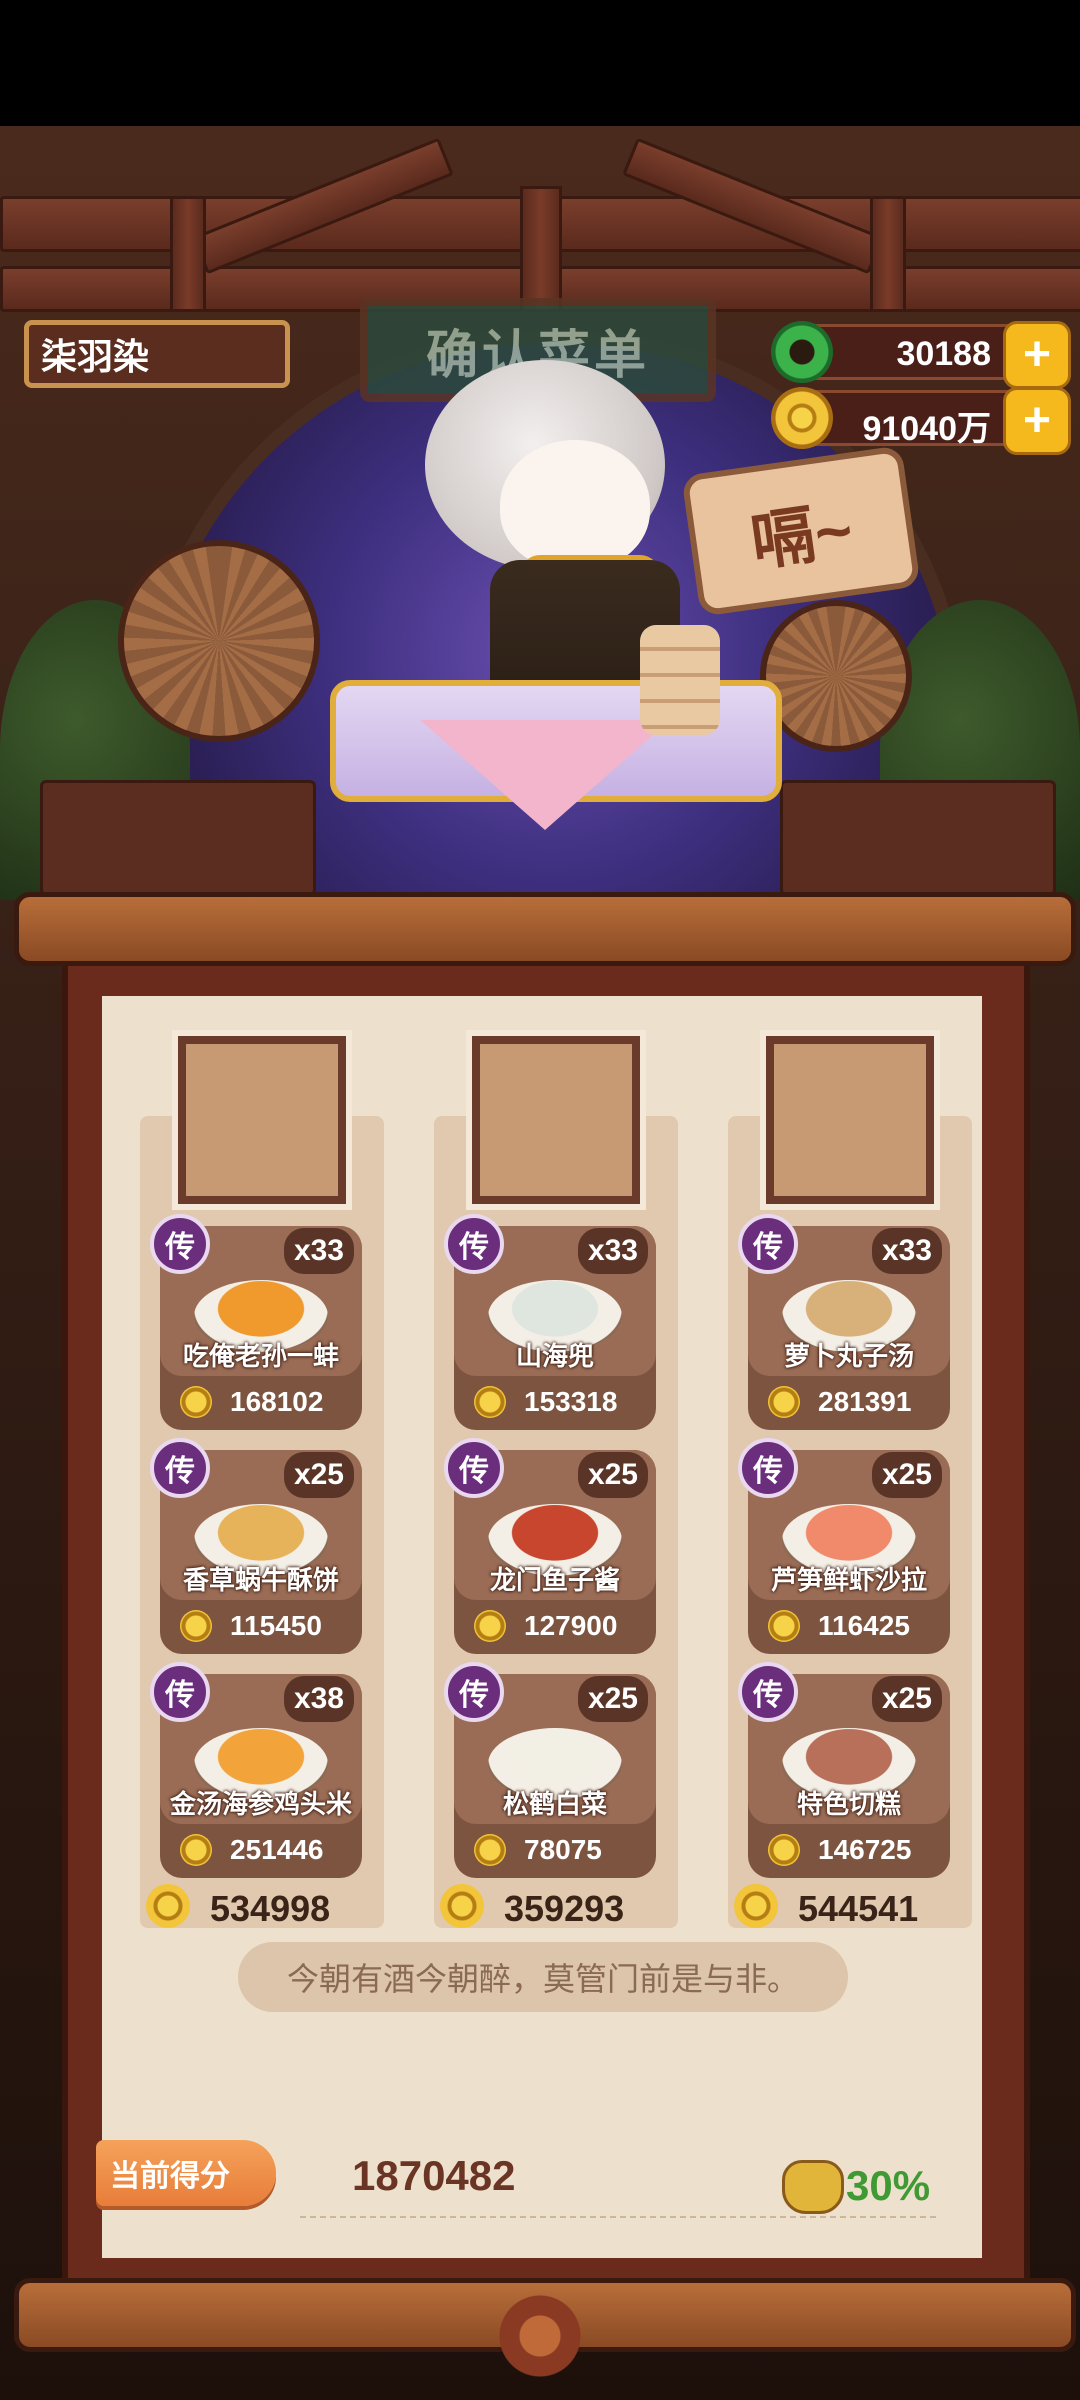 The image size is (1080, 2400). I want to click on dish-card: 传 x33 萝卜丸子汤 281391, so click(844, 1322).